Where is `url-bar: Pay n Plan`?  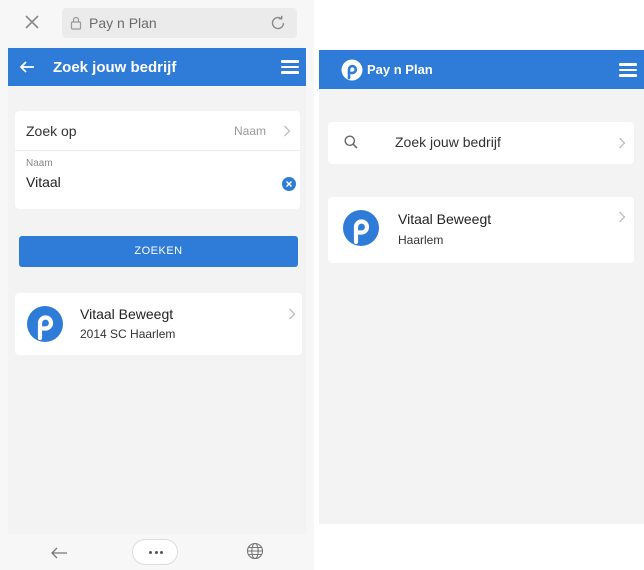
url-bar: Pay n Plan is located at coordinates (179, 23).